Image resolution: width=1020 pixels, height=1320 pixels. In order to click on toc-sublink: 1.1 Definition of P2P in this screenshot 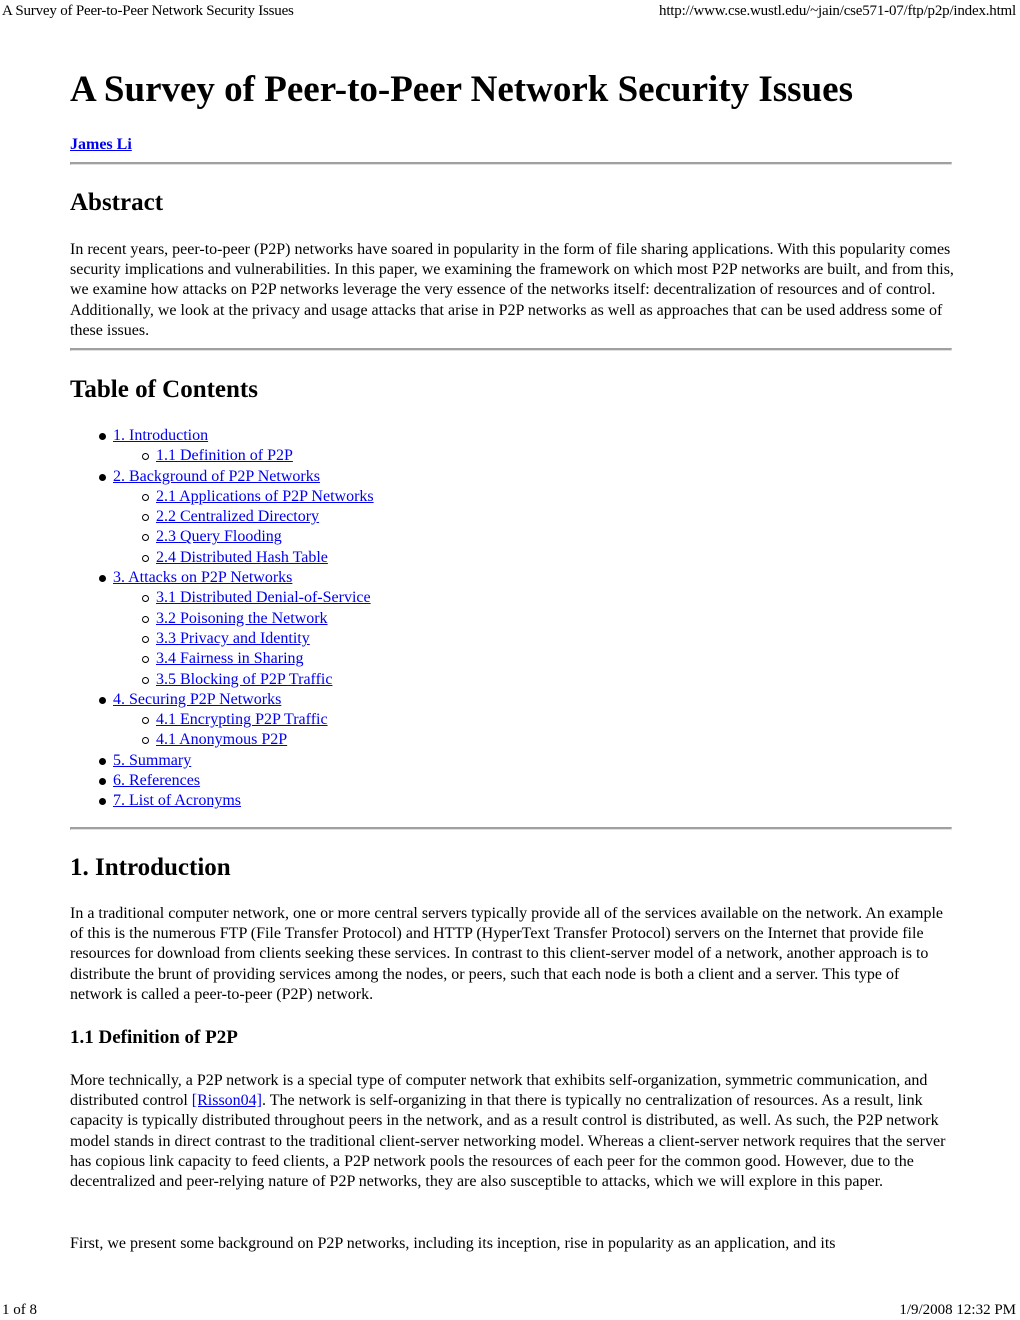, I will do `click(224, 455)`.